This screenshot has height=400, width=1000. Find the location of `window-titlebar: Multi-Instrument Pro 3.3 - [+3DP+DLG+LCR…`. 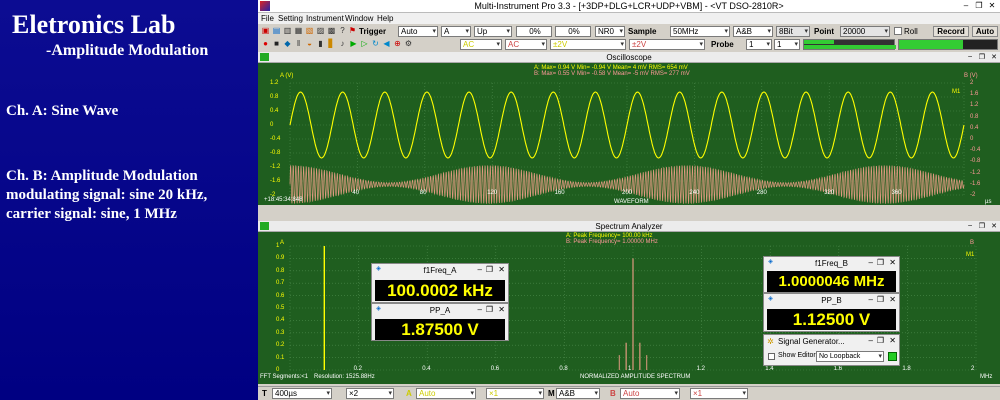

window-titlebar: Multi-Instrument Pro 3.3 - [+3DP+DLG+LCR… is located at coordinates (629, 6).